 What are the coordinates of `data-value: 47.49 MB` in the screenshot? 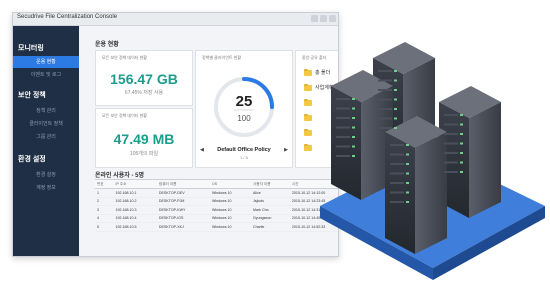 It's located at (144, 139).